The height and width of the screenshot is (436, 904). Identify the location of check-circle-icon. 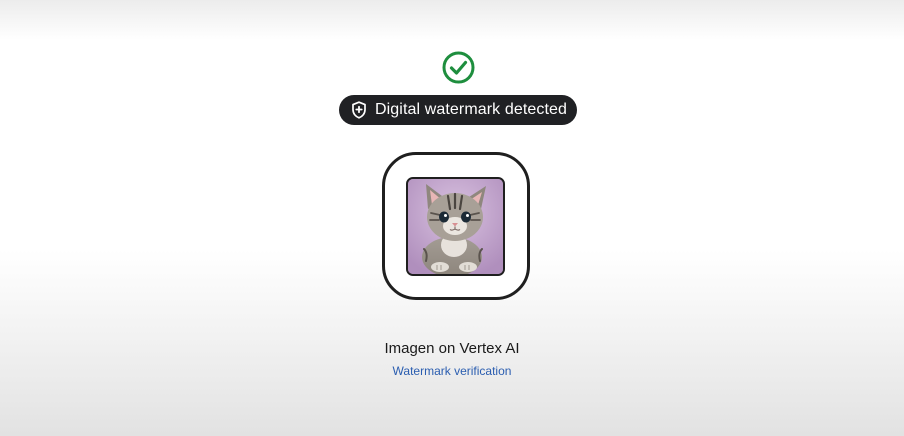
(458, 67).